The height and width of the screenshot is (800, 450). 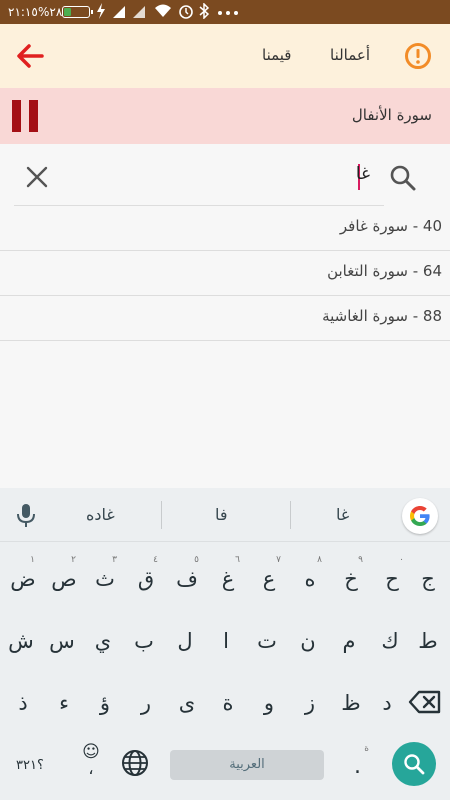 I want to click on key-label: د, so click(x=387, y=703).